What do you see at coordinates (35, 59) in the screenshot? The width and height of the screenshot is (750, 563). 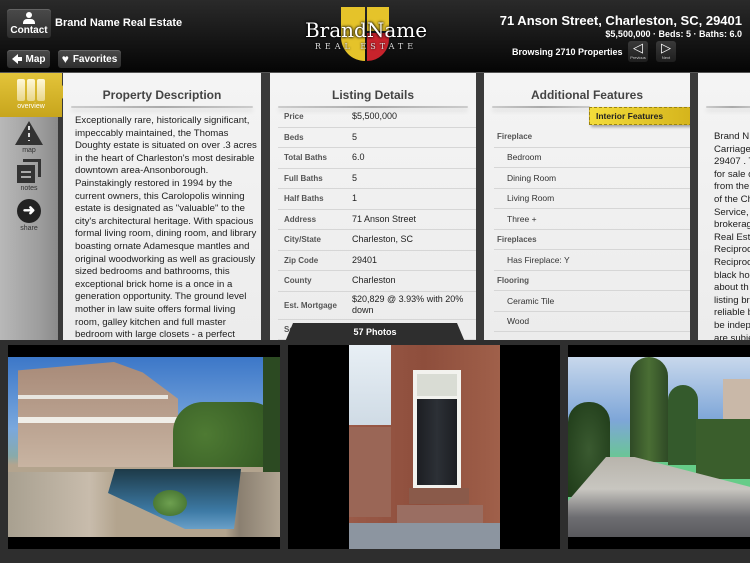 I see `map-label: Map` at bounding box center [35, 59].